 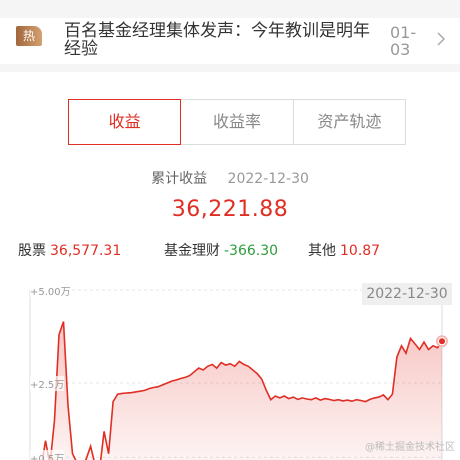 I want to click on news-date: 01-03, so click(x=403, y=41).